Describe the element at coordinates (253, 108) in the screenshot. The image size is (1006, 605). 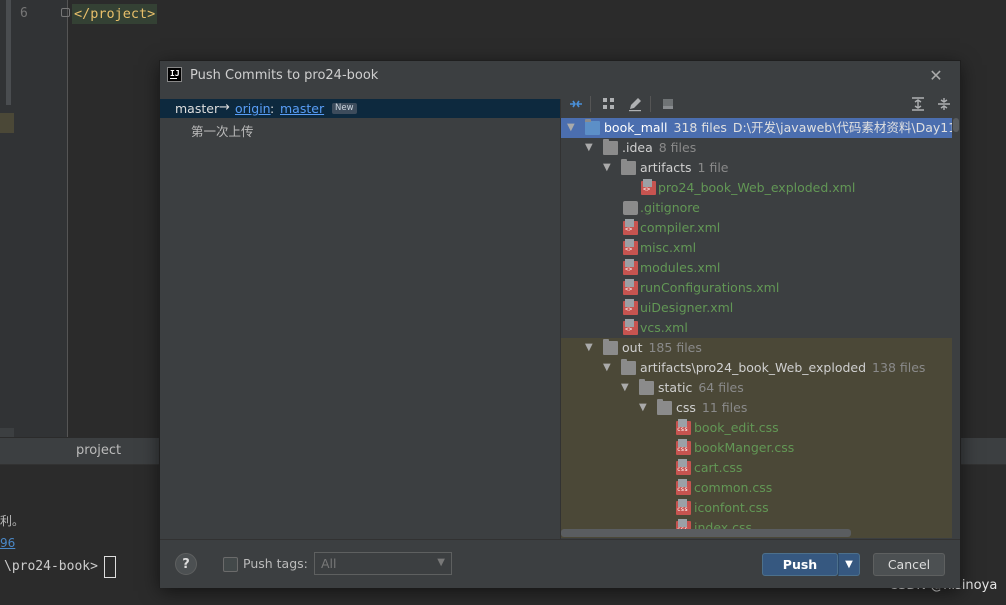
I see `remote-link: origin` at that location.